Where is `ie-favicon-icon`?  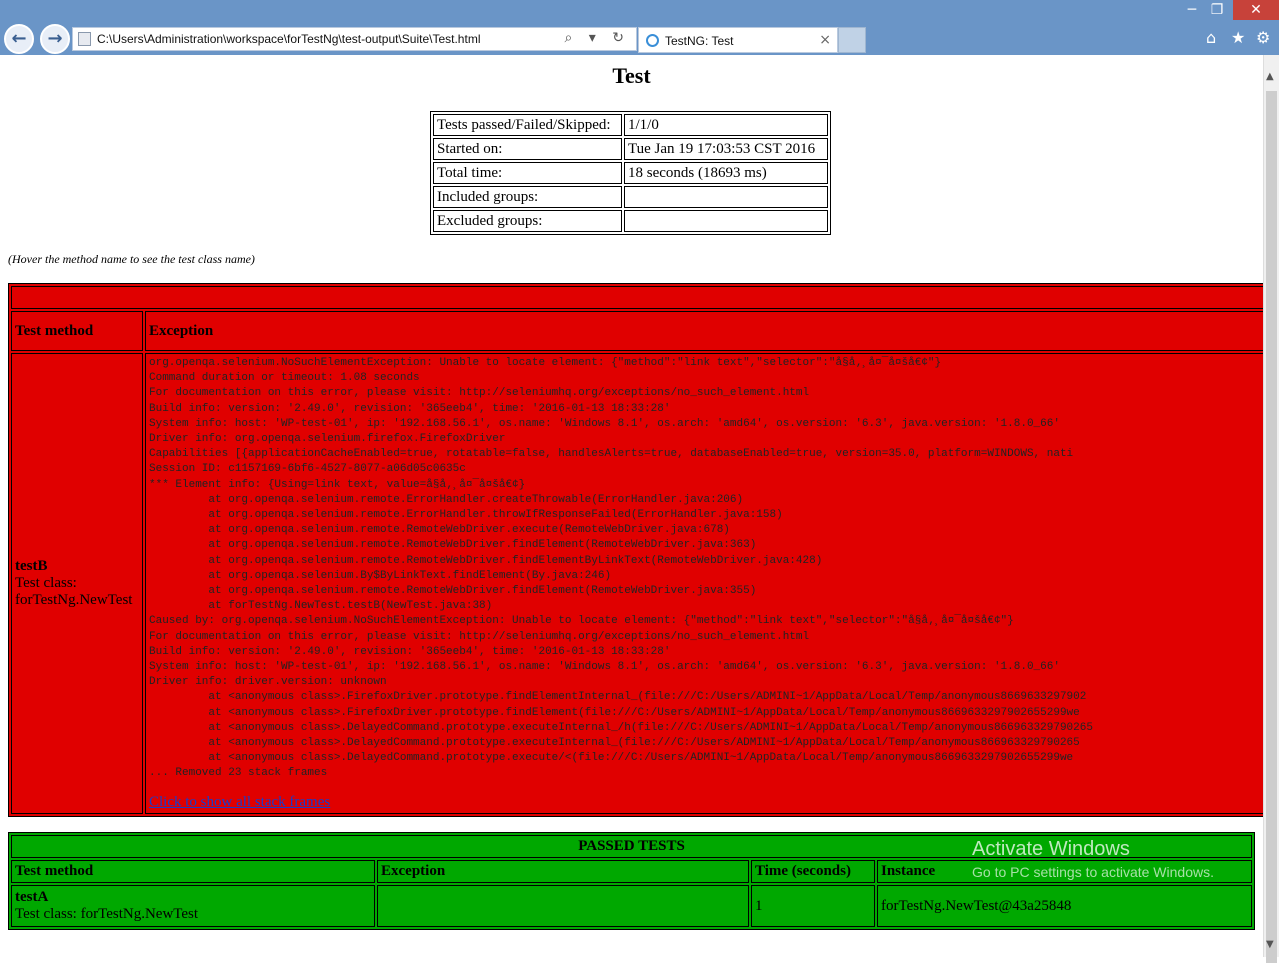
ie-favicon-icon is located at coordinates (652, 40).